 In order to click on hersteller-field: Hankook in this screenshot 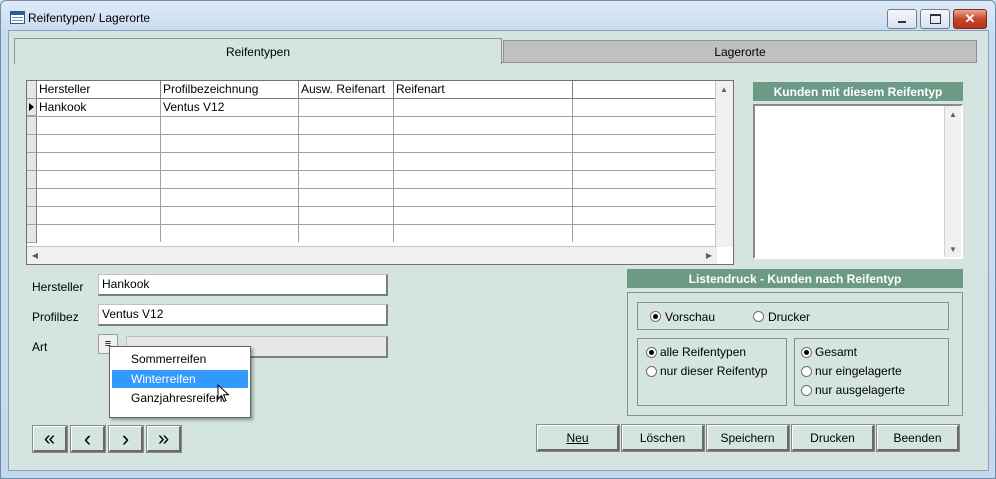, I will do `click(243, 285)`.